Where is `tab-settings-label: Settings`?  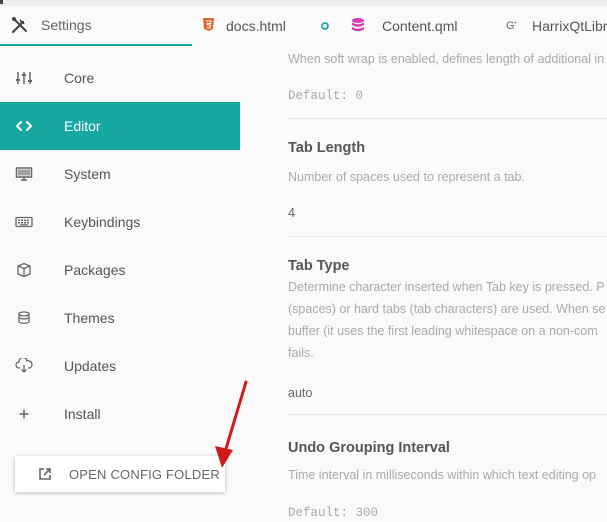
tab-settings-label: Settings is located at coordinates (66, 25).